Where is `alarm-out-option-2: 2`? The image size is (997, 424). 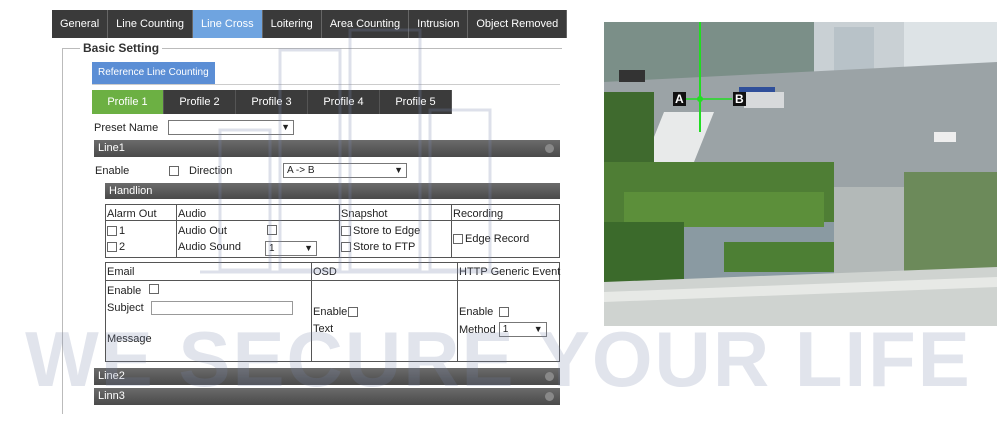 alarm-out-option-2: 2 is located at coordinates (116, 247).